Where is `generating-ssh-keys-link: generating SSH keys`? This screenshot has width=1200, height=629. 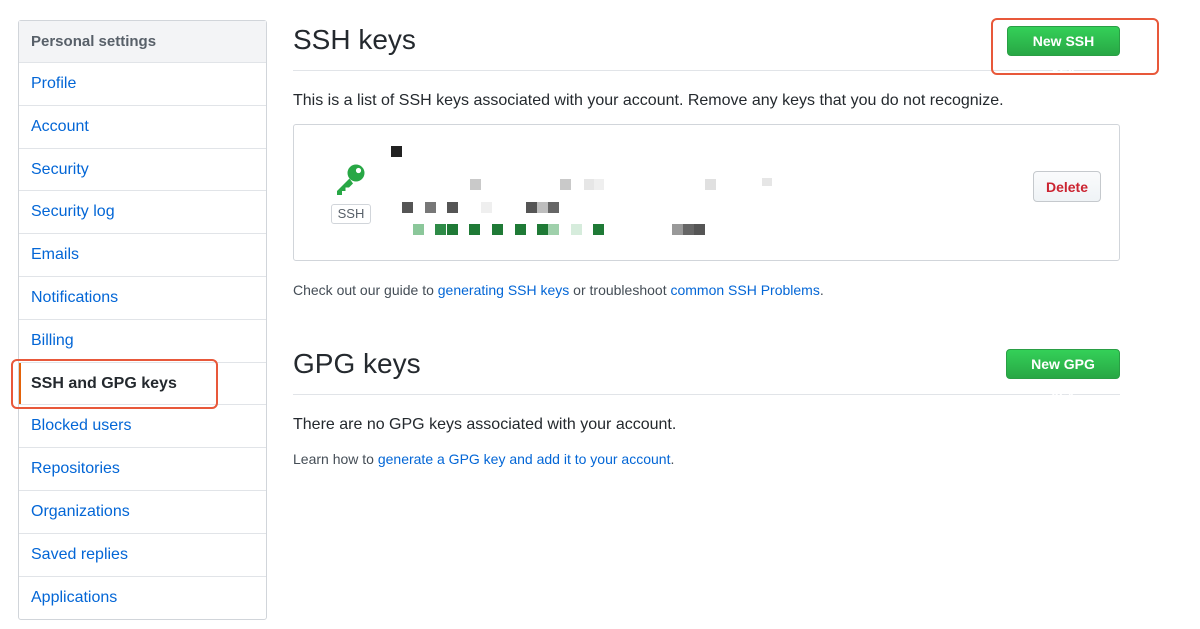 generating-ssh-keys-link: generating SSH keys is located at coordinates (504, 290).